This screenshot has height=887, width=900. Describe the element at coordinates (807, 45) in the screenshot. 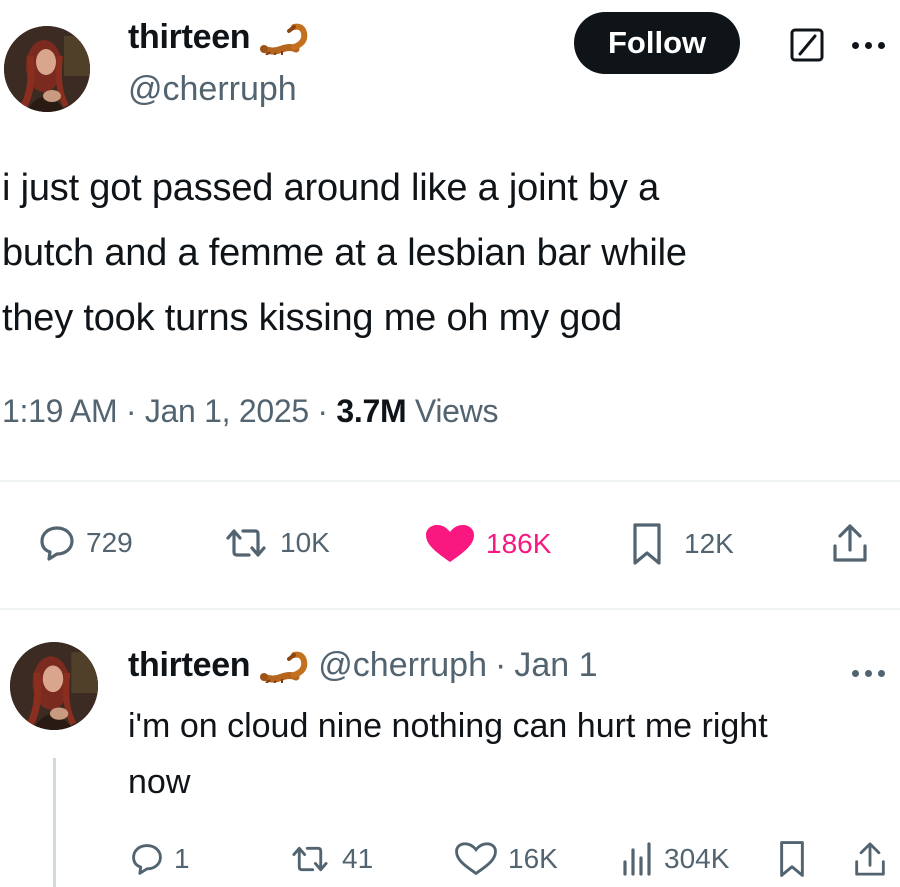

I see `edit-icon` at that location.